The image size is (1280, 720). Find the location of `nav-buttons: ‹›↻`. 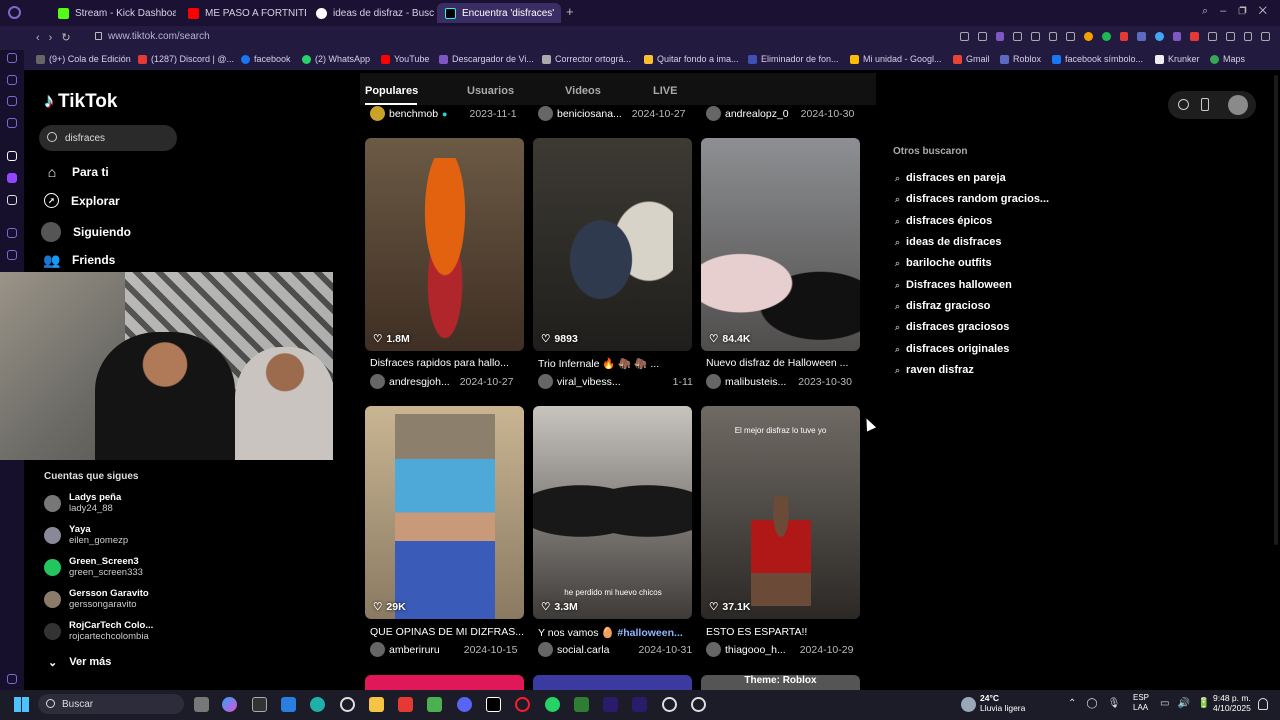

nav-buttons: ‹›↻ is located at coordinates (58, 37).